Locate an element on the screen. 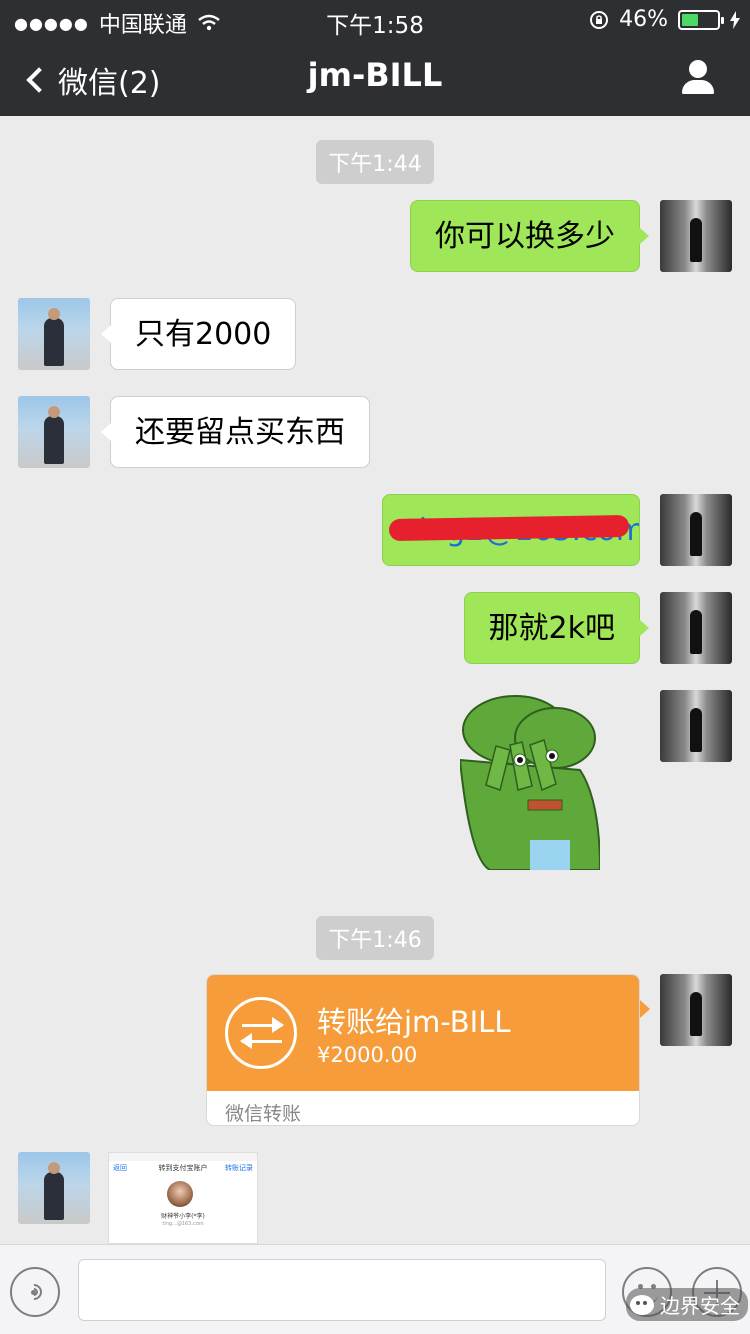 The width and height of the screenshot is (750, 1334). redaction-mark is located at coordinates (509, 528).